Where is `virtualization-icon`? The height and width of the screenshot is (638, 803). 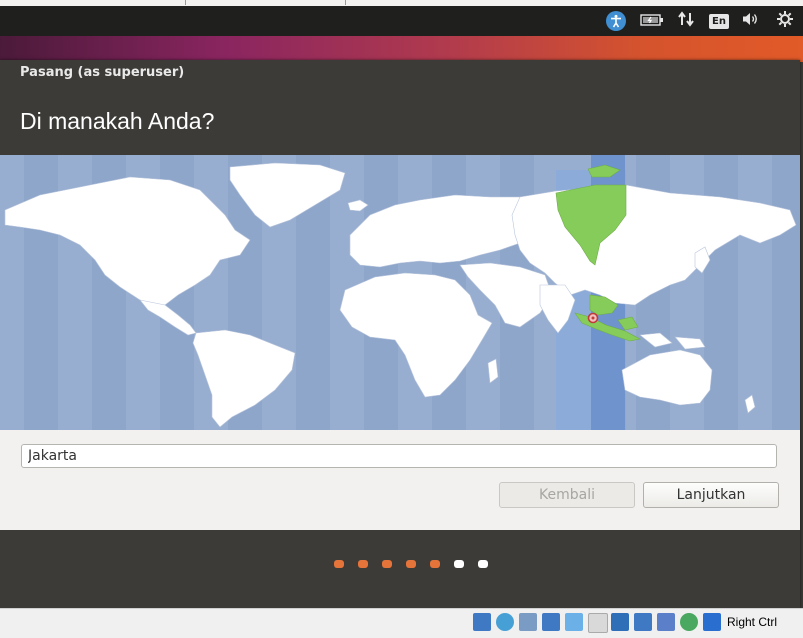 virtualization-icon is located at coordinates (666, 622).